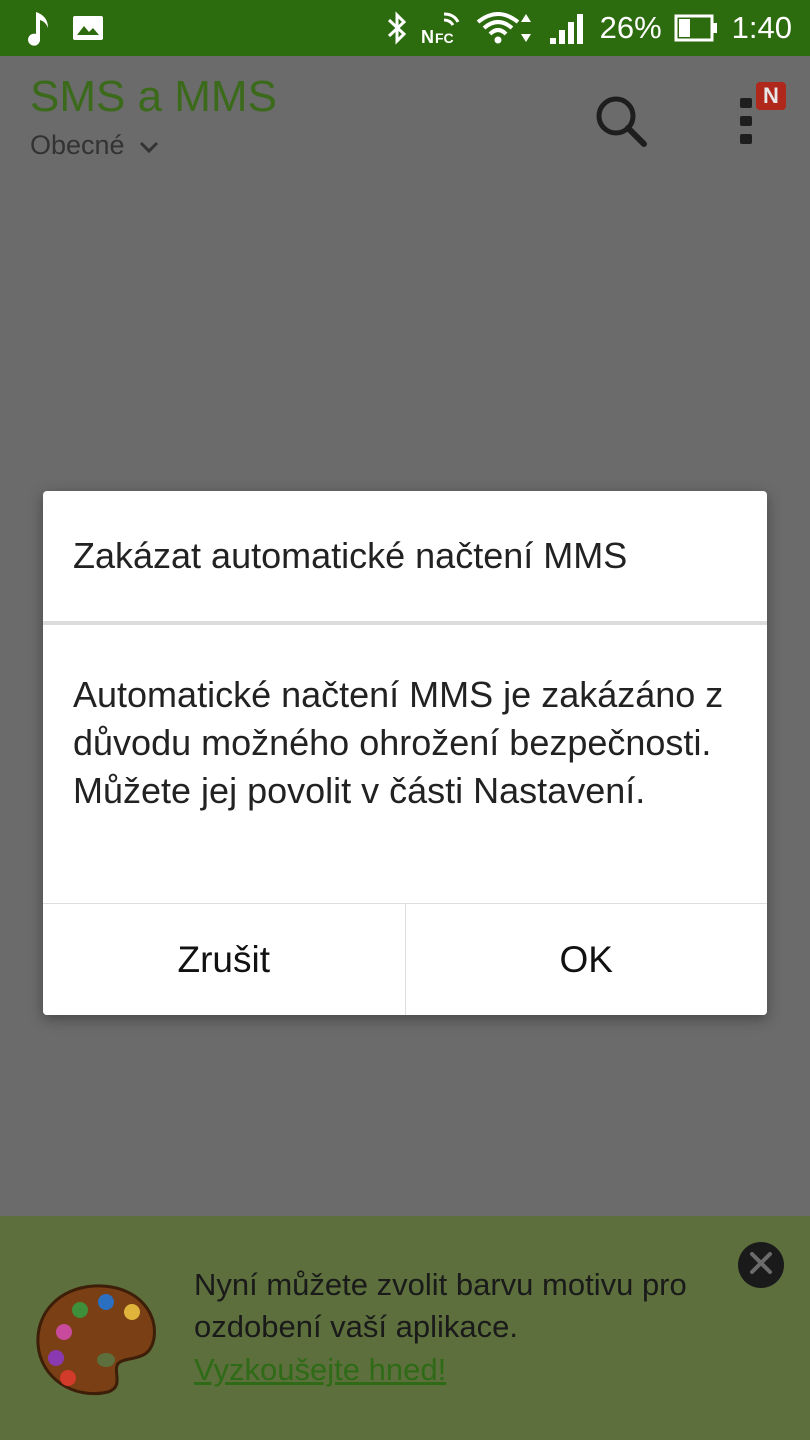  What do you see at coordinates (622, 126) in the screenshot?
I see `search-icon` at bounding box center [622, 126].